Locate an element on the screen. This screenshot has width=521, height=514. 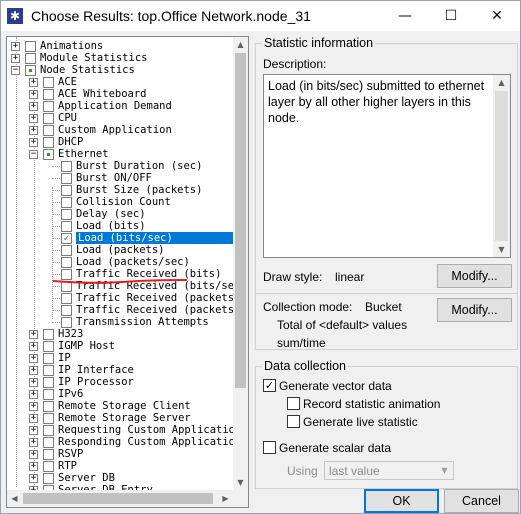
tree-row: + Requesting Custom Application is located at coordinates (120, 430).